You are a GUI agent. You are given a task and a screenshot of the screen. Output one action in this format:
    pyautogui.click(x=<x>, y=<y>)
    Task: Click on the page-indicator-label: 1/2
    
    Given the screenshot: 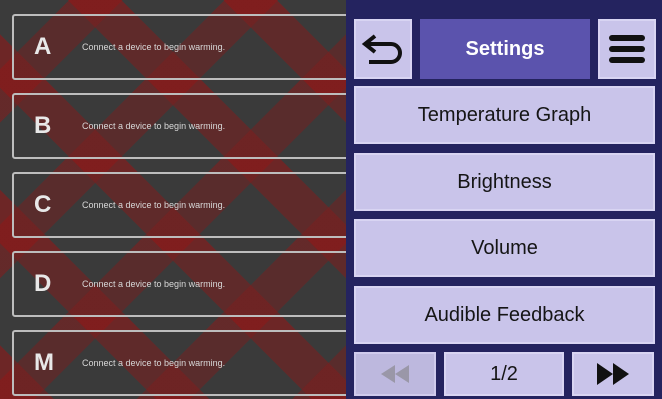 What is the action you would take?
    pyautogui.click(x=504, y=373)
    